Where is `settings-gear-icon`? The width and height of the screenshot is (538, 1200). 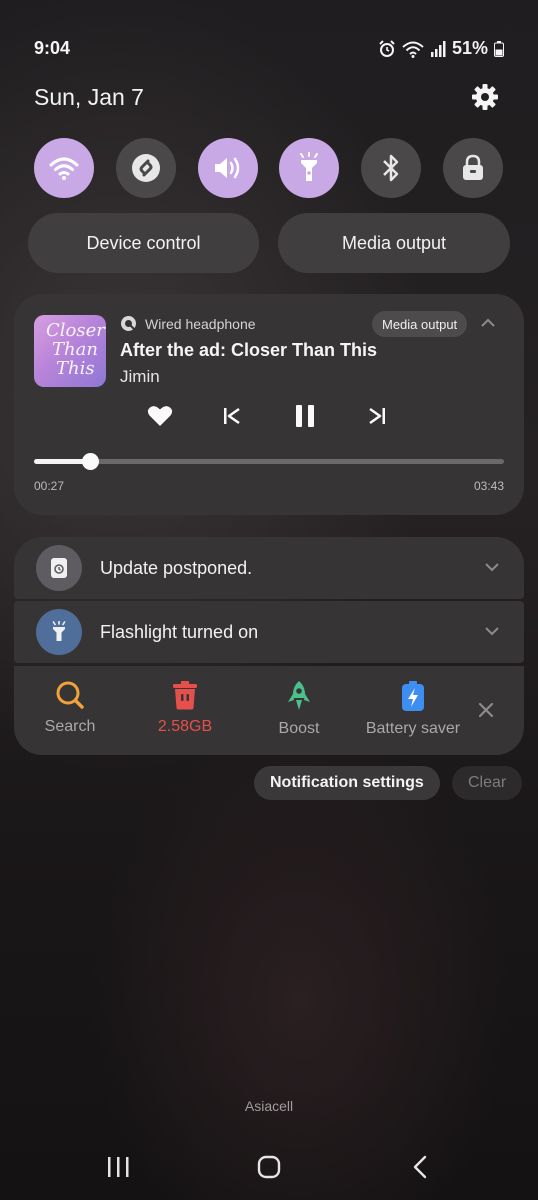 settings-gear-icon is located at coordinates (485, 97).